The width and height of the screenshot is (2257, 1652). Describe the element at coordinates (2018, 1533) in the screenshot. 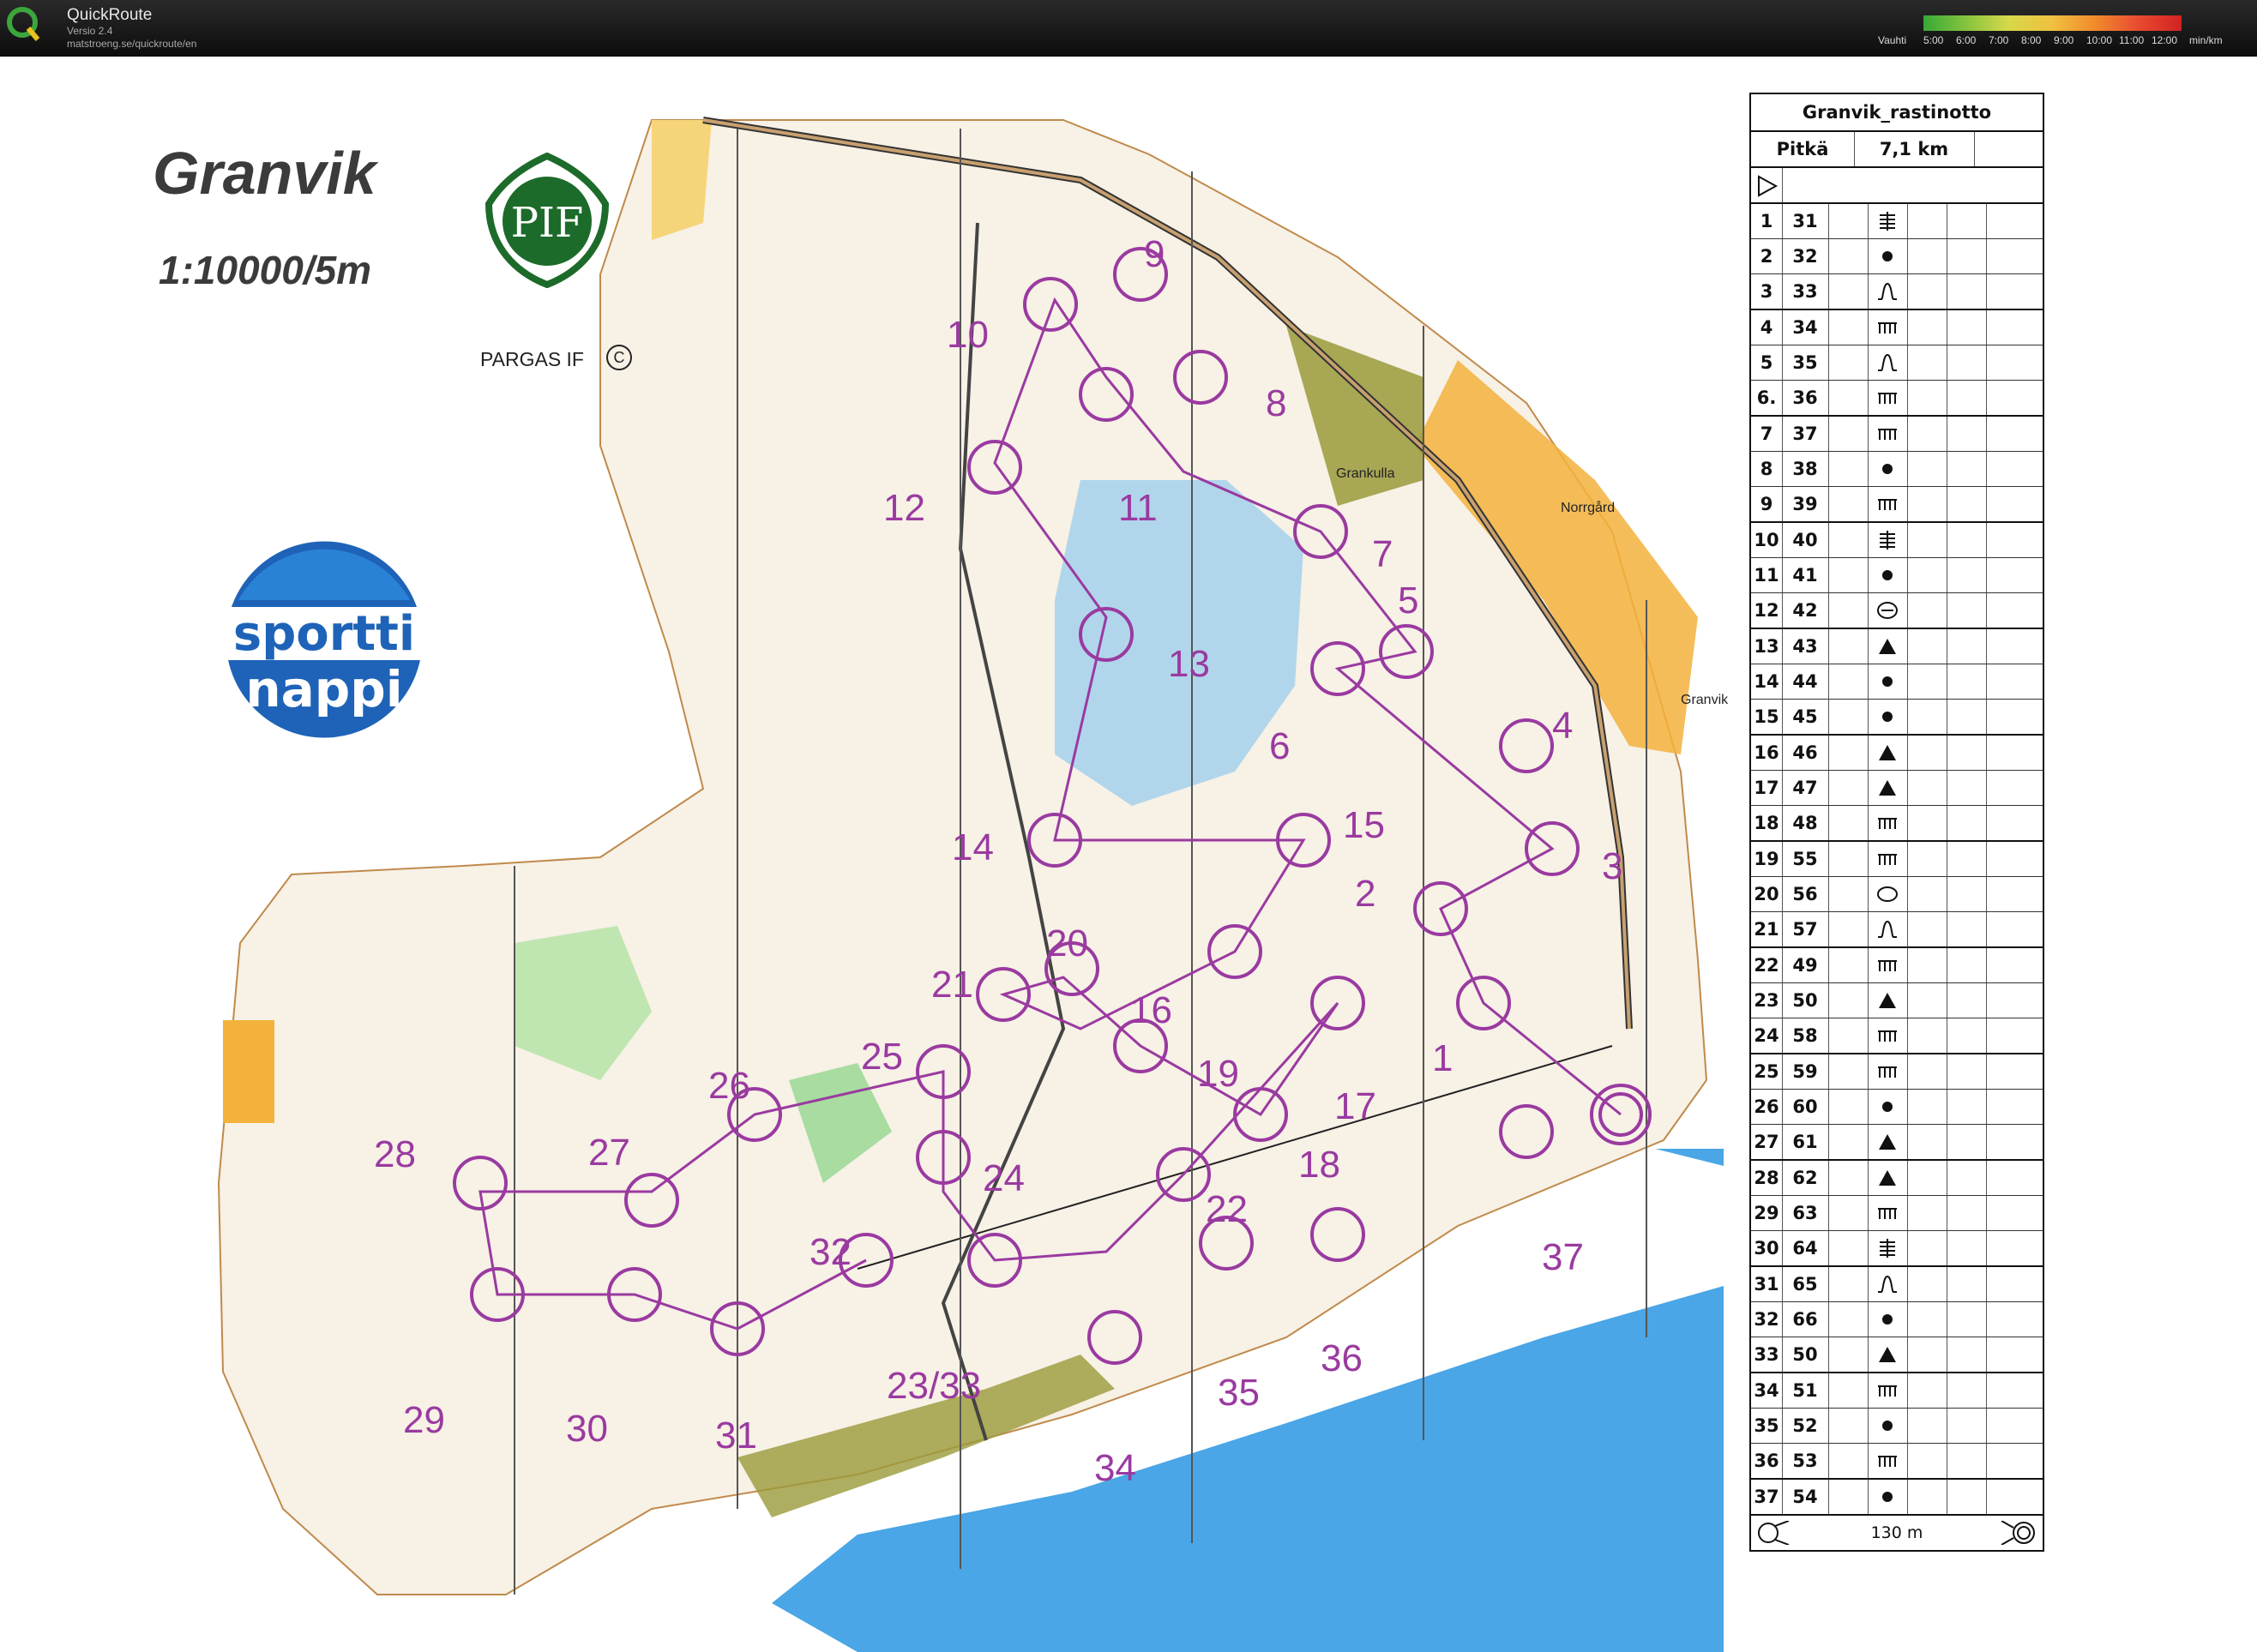

I see `finish-circle-icon` at that location.